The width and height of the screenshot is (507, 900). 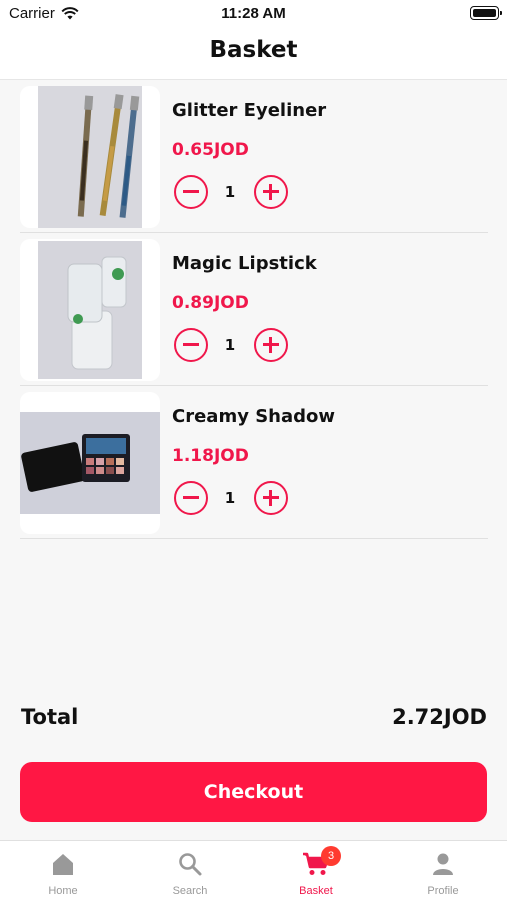 I want to click on tab-label: Basket, so click(x=316, y=891).